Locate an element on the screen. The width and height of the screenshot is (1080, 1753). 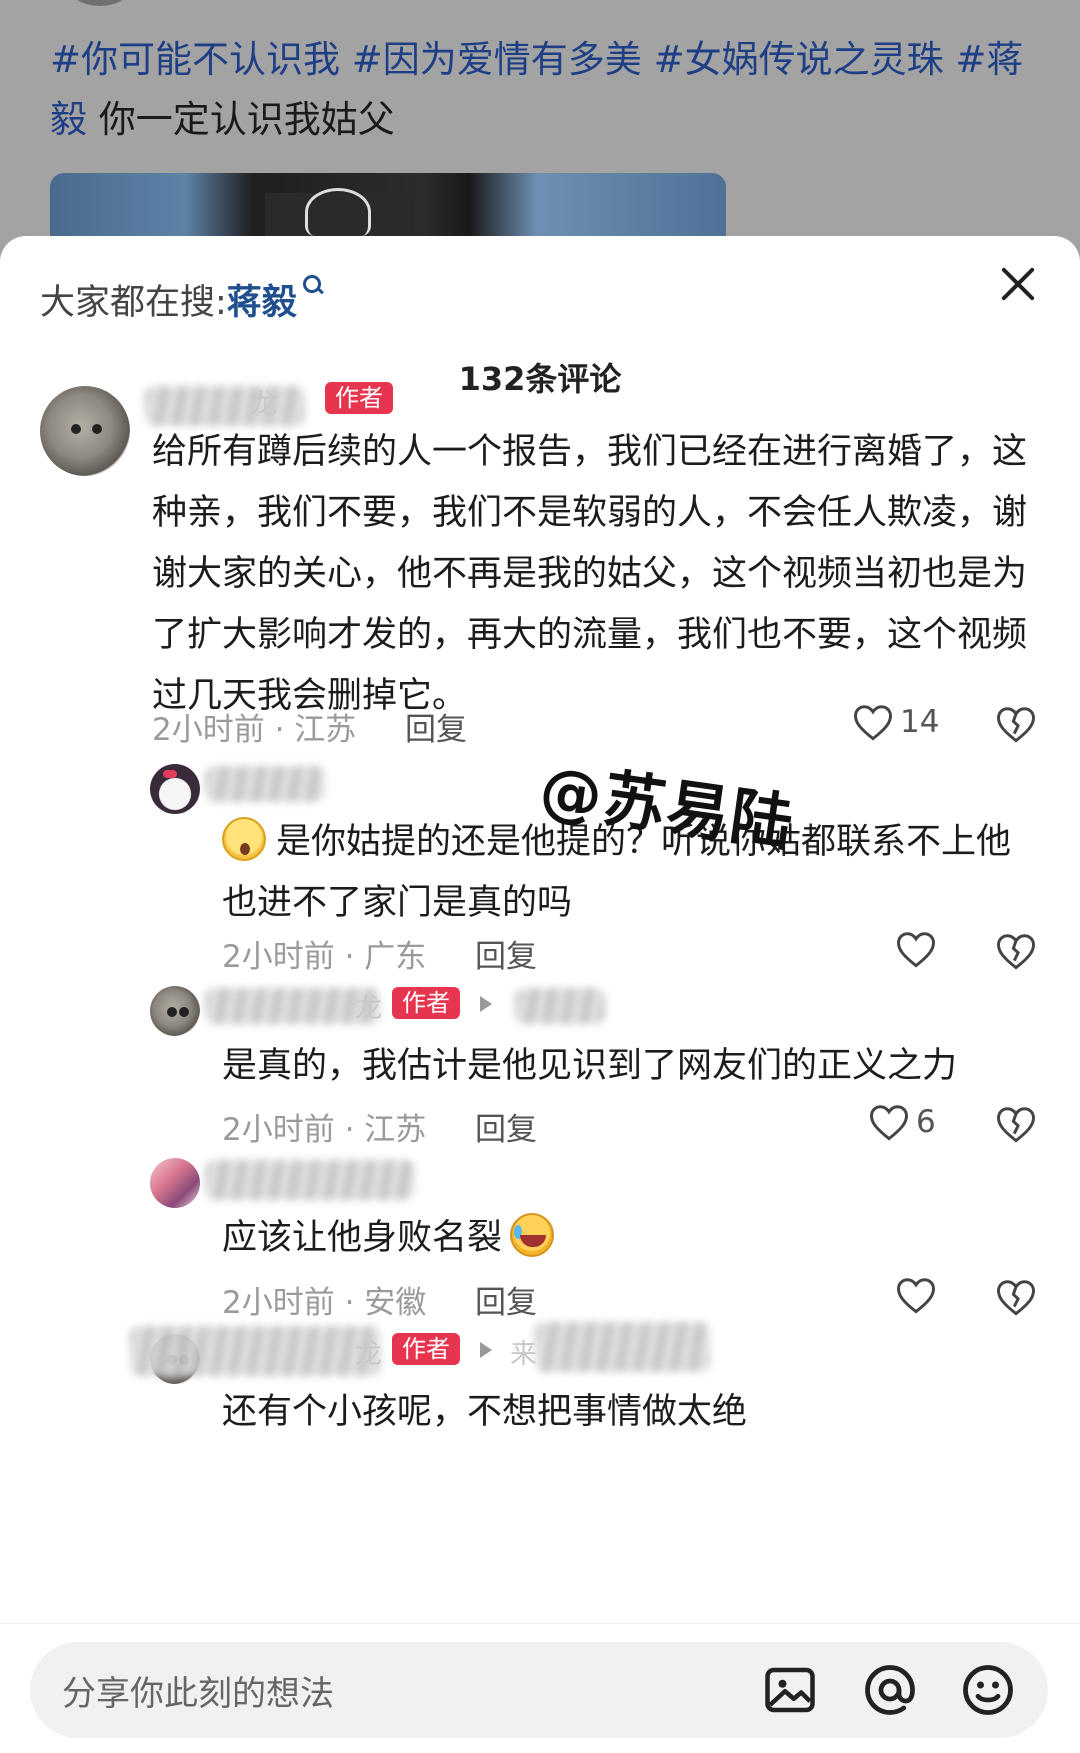
image-icon is located at coordinates (790, 1690).